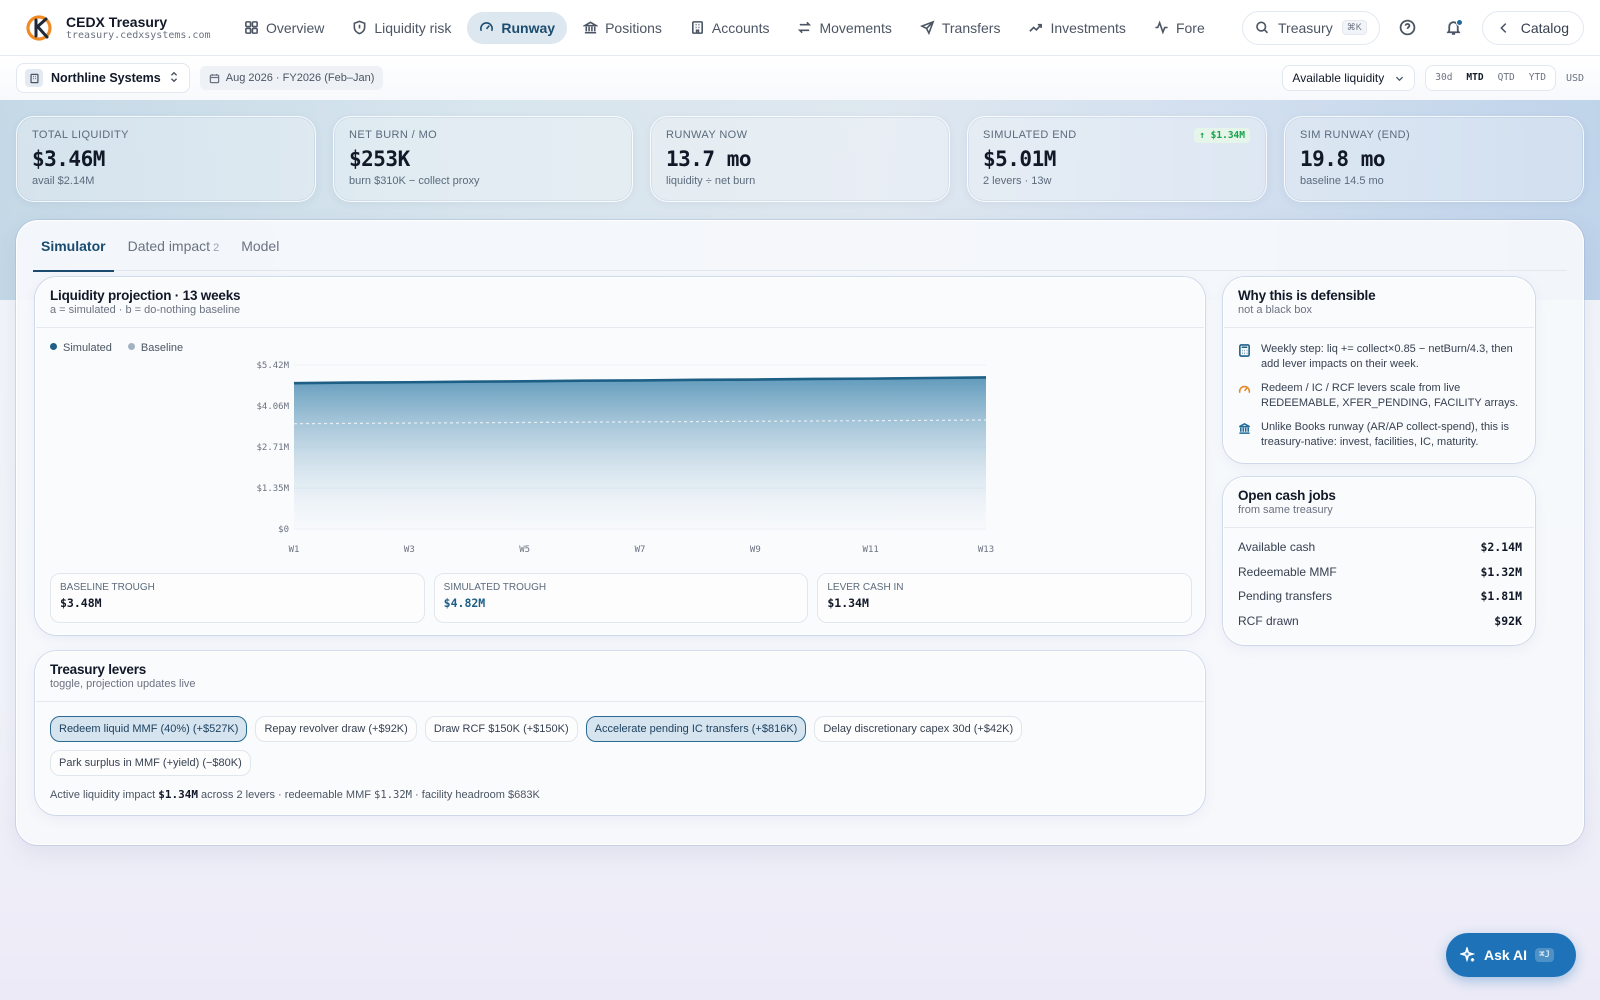  What do you see at coordinates (1305, 27) in the screenshot?
I see `search-label: Treasury` at bounding box center [1305, 27].